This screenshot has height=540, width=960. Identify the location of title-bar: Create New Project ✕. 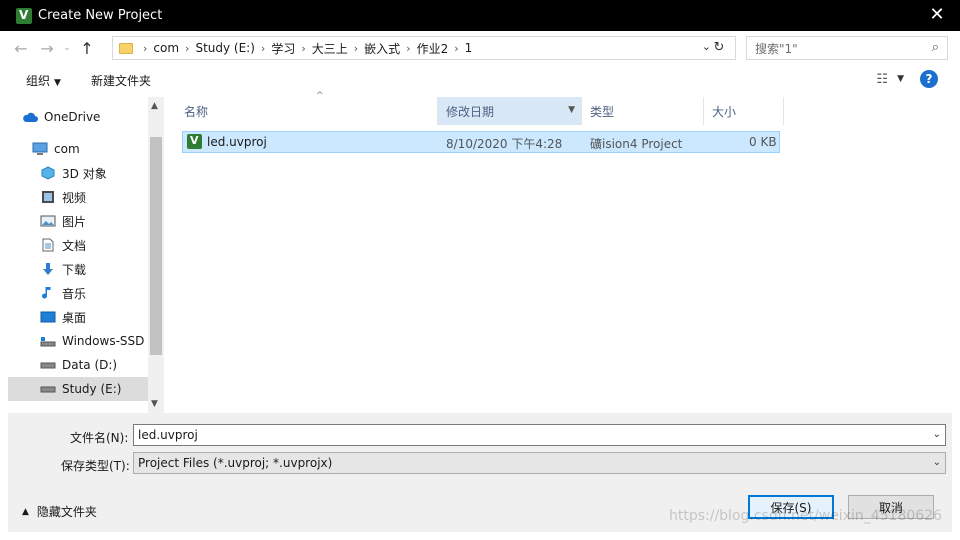
(480, 15).